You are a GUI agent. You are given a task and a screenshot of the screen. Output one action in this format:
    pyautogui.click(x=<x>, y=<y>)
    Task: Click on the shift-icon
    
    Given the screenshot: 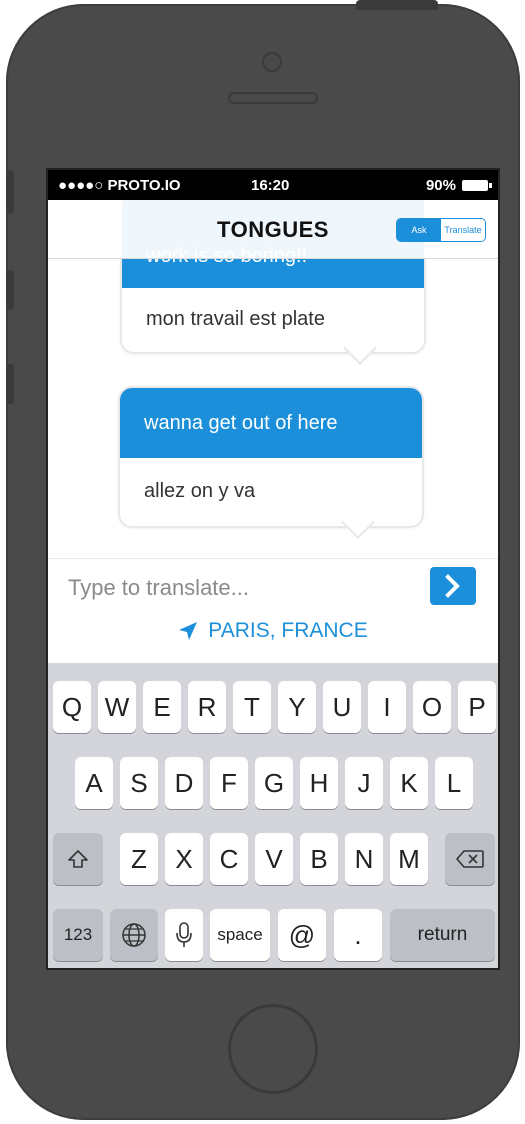 What is the action you would take?
    pyautogui.click(x=78, y=859)
    